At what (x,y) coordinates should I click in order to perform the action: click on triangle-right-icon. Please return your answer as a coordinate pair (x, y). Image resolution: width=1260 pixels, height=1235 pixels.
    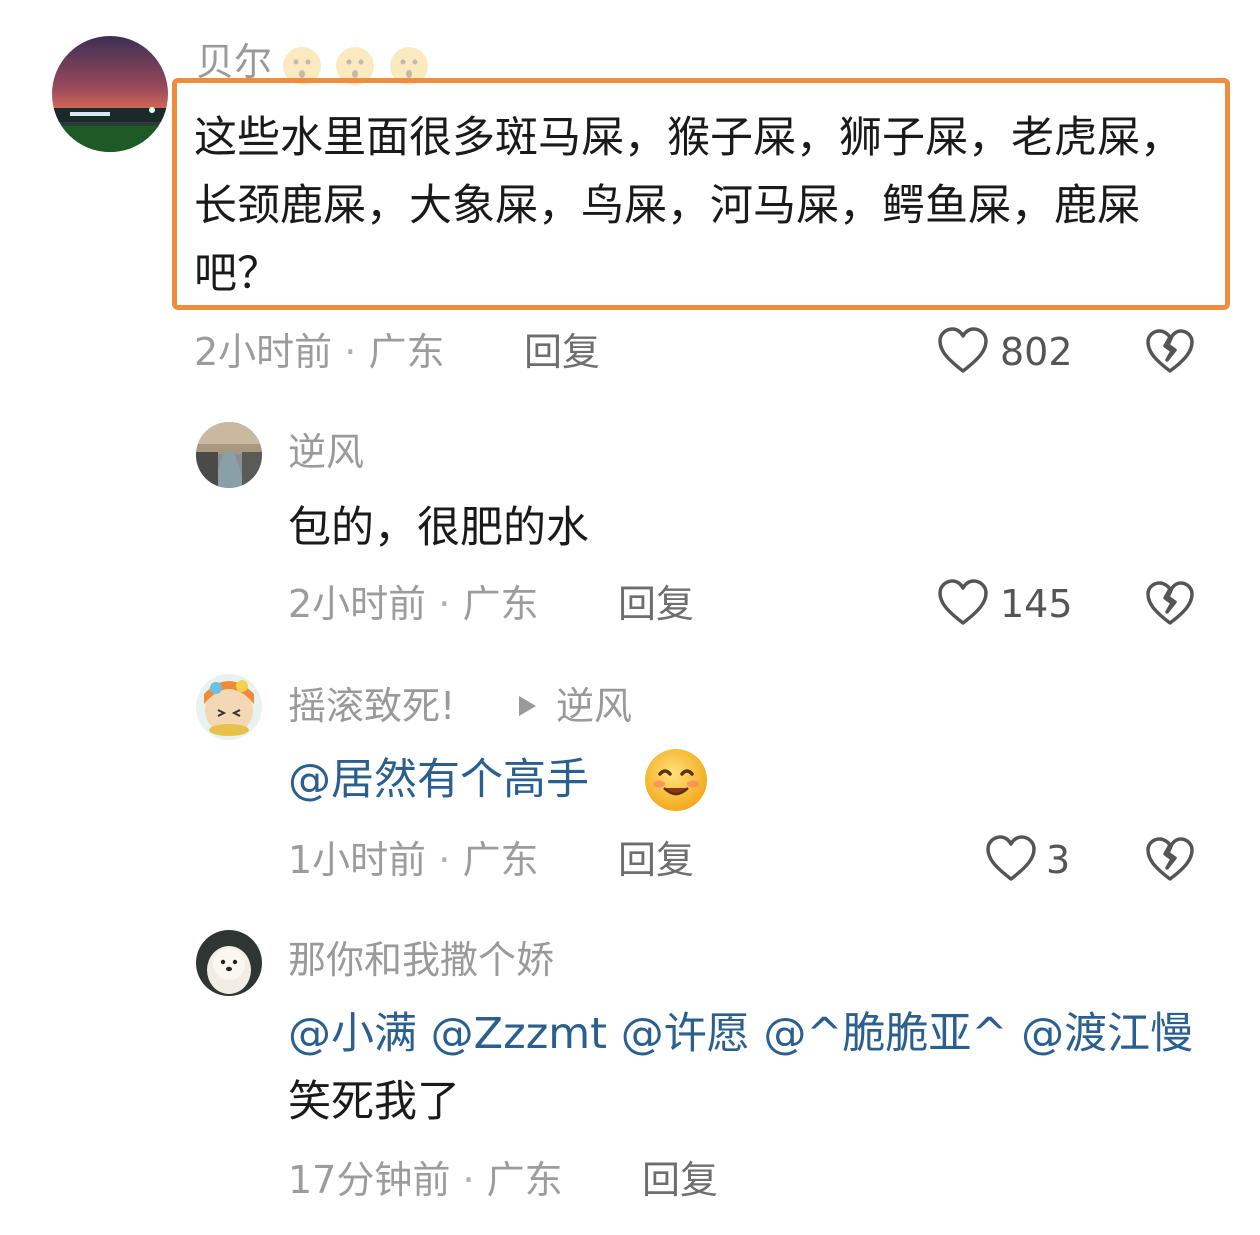
    Looking at the image, I should click on (527, 708).